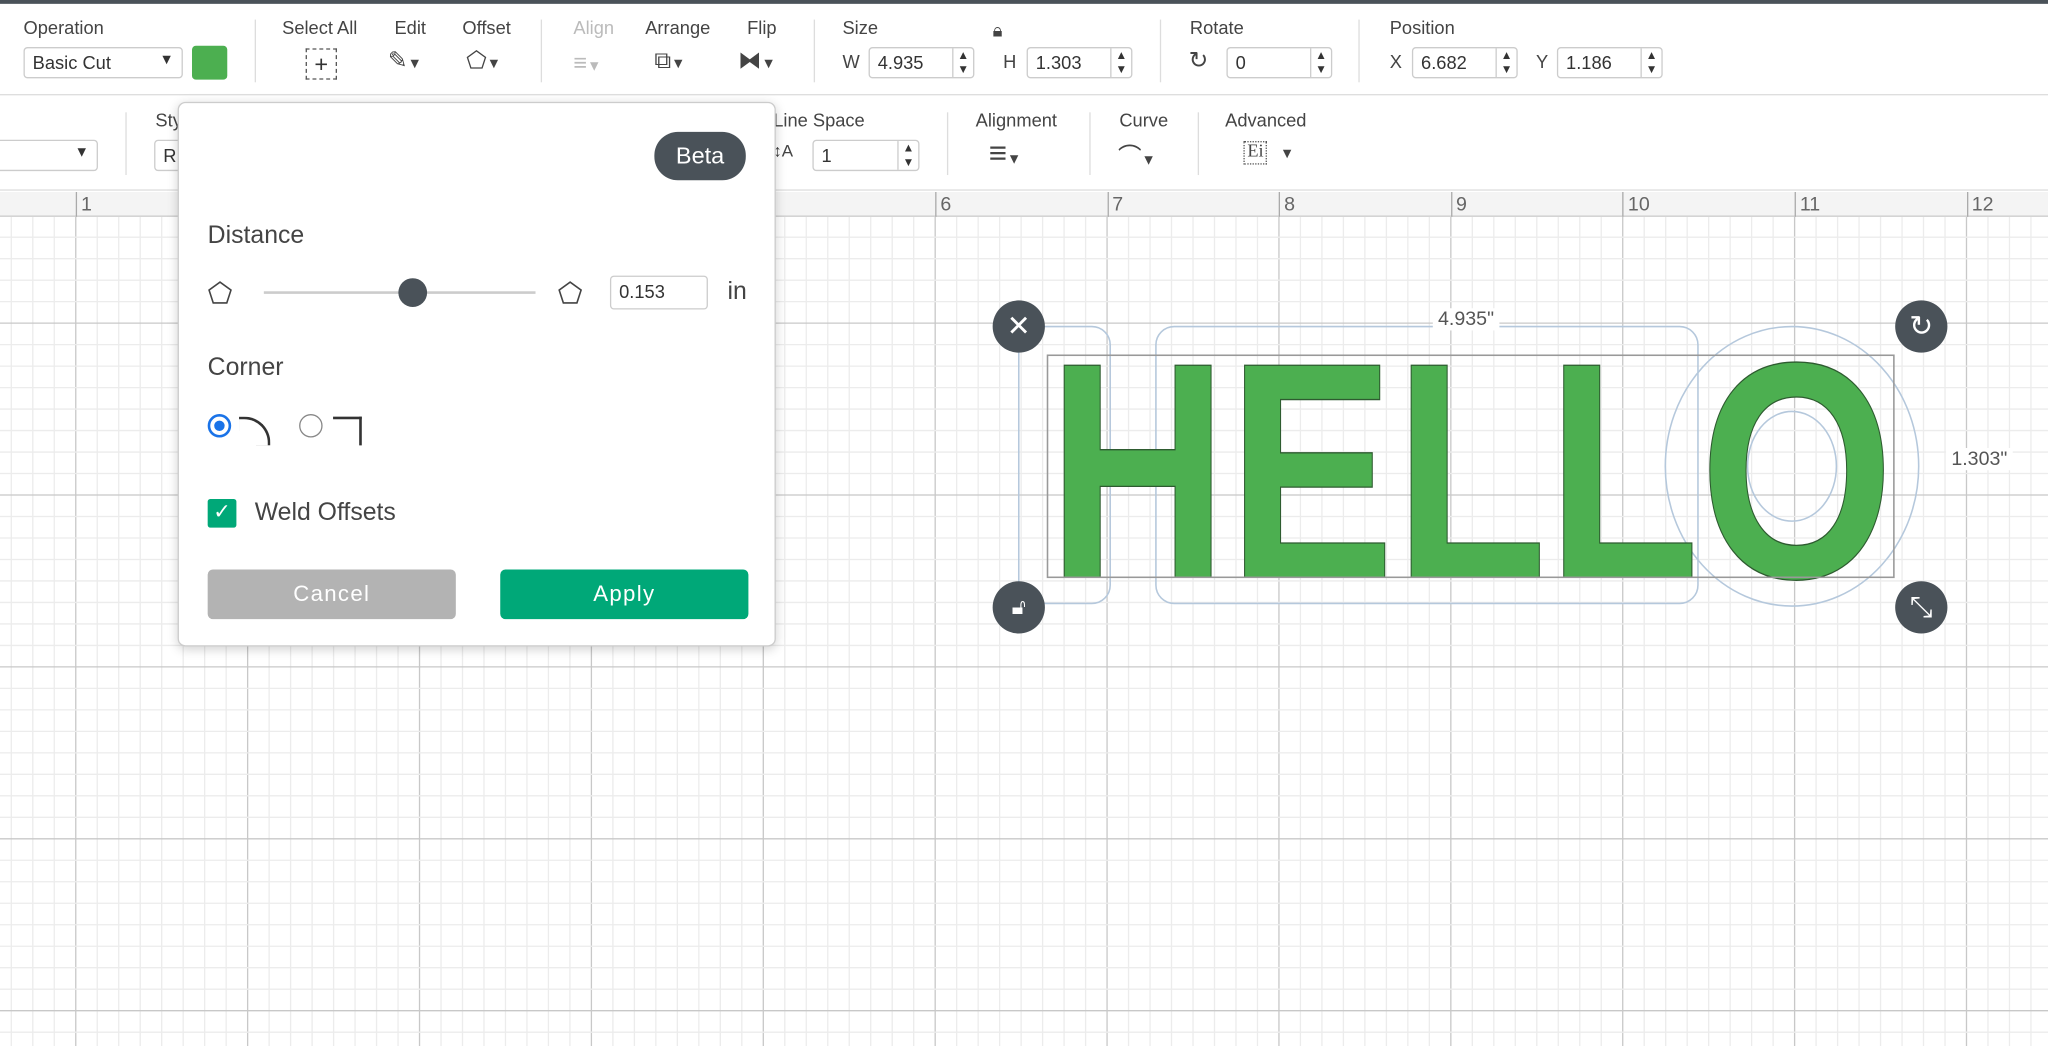 This screenshot has width=2048, height=1046. I want to click on distance-slider-thumb, so click(413, 292).